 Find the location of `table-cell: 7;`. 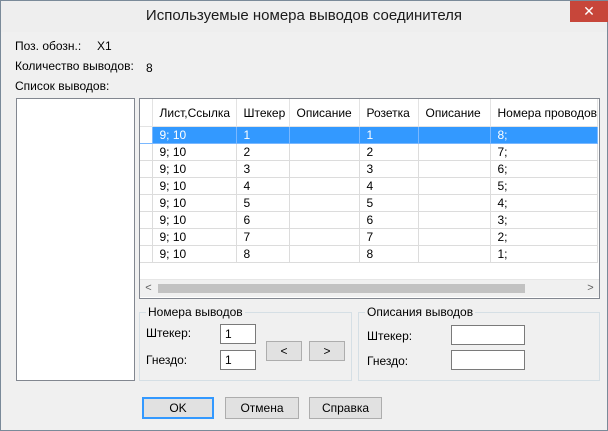

table-cell: 7; is located at coordinates (544, 152).